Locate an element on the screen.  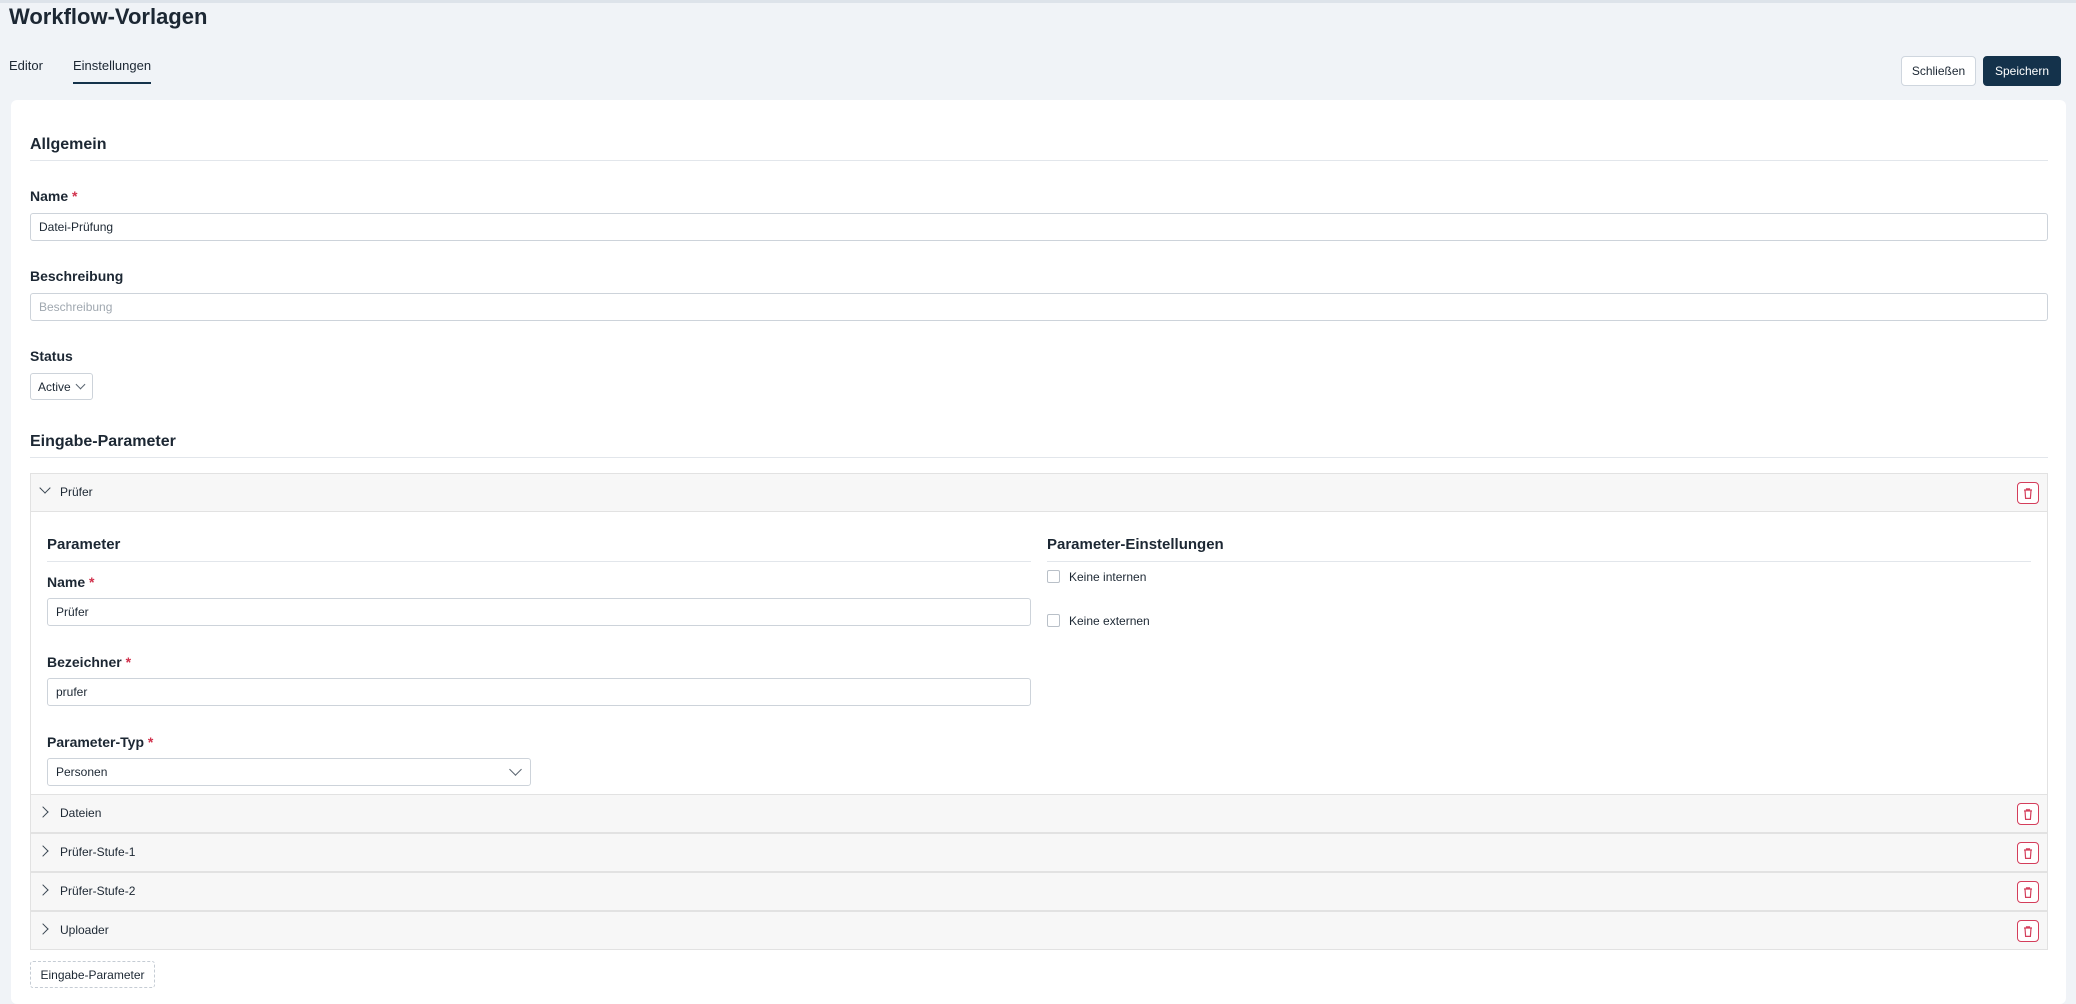
param-name-label: Name * is located at coordinates (70, 582).